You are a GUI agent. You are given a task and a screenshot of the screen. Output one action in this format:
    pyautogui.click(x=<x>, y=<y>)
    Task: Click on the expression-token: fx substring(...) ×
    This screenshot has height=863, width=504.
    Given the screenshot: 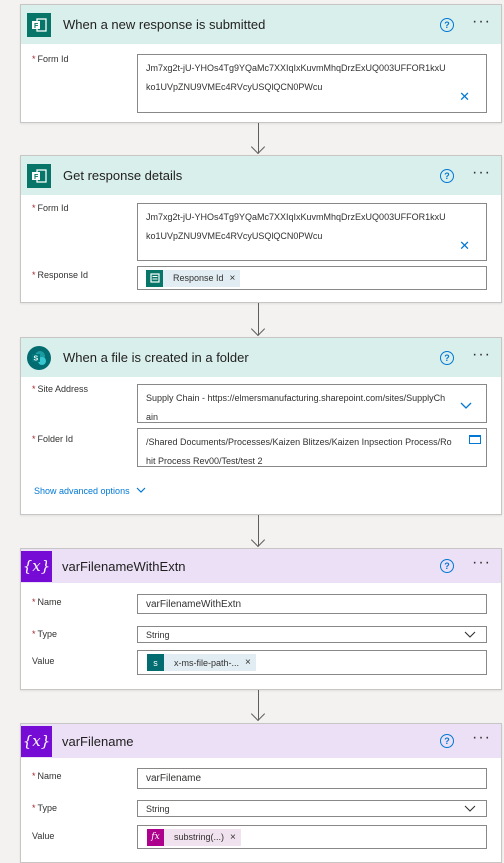 What is the action you would take?
    pyautogui.click(x=194, y=837)
    